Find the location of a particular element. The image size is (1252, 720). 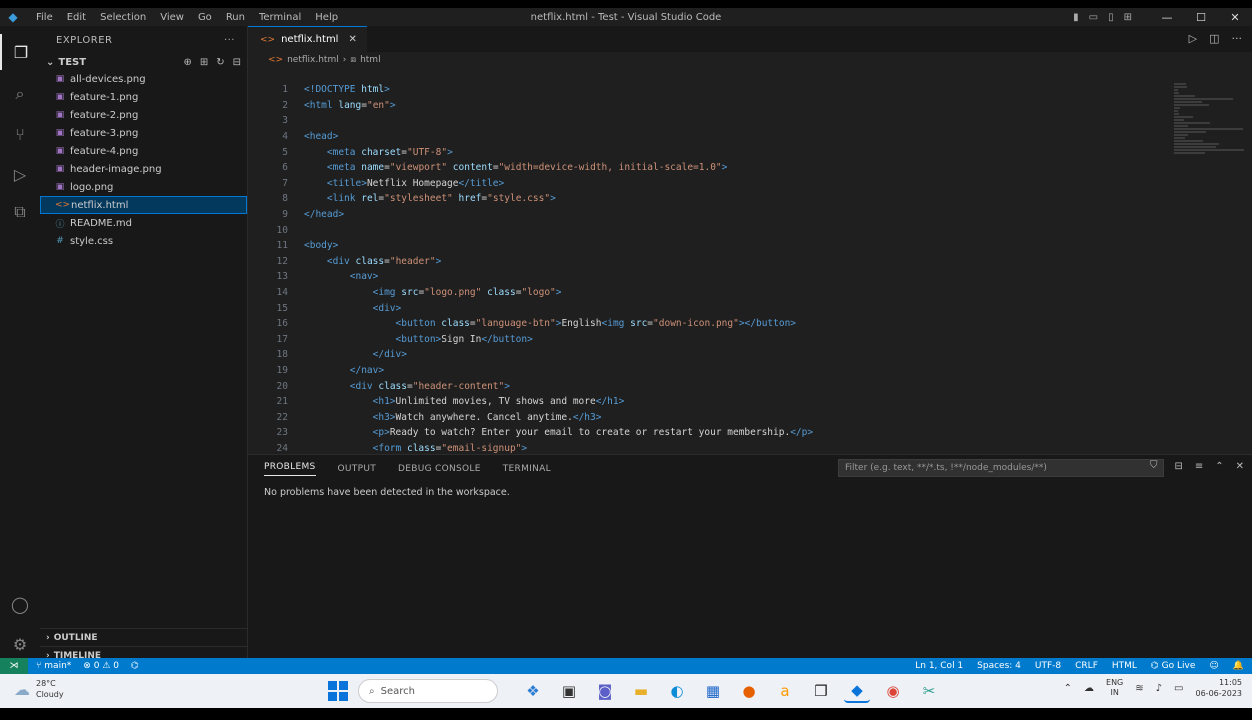

panel-tab-problems: PROBLEMS is located at coordinates (290, 469).